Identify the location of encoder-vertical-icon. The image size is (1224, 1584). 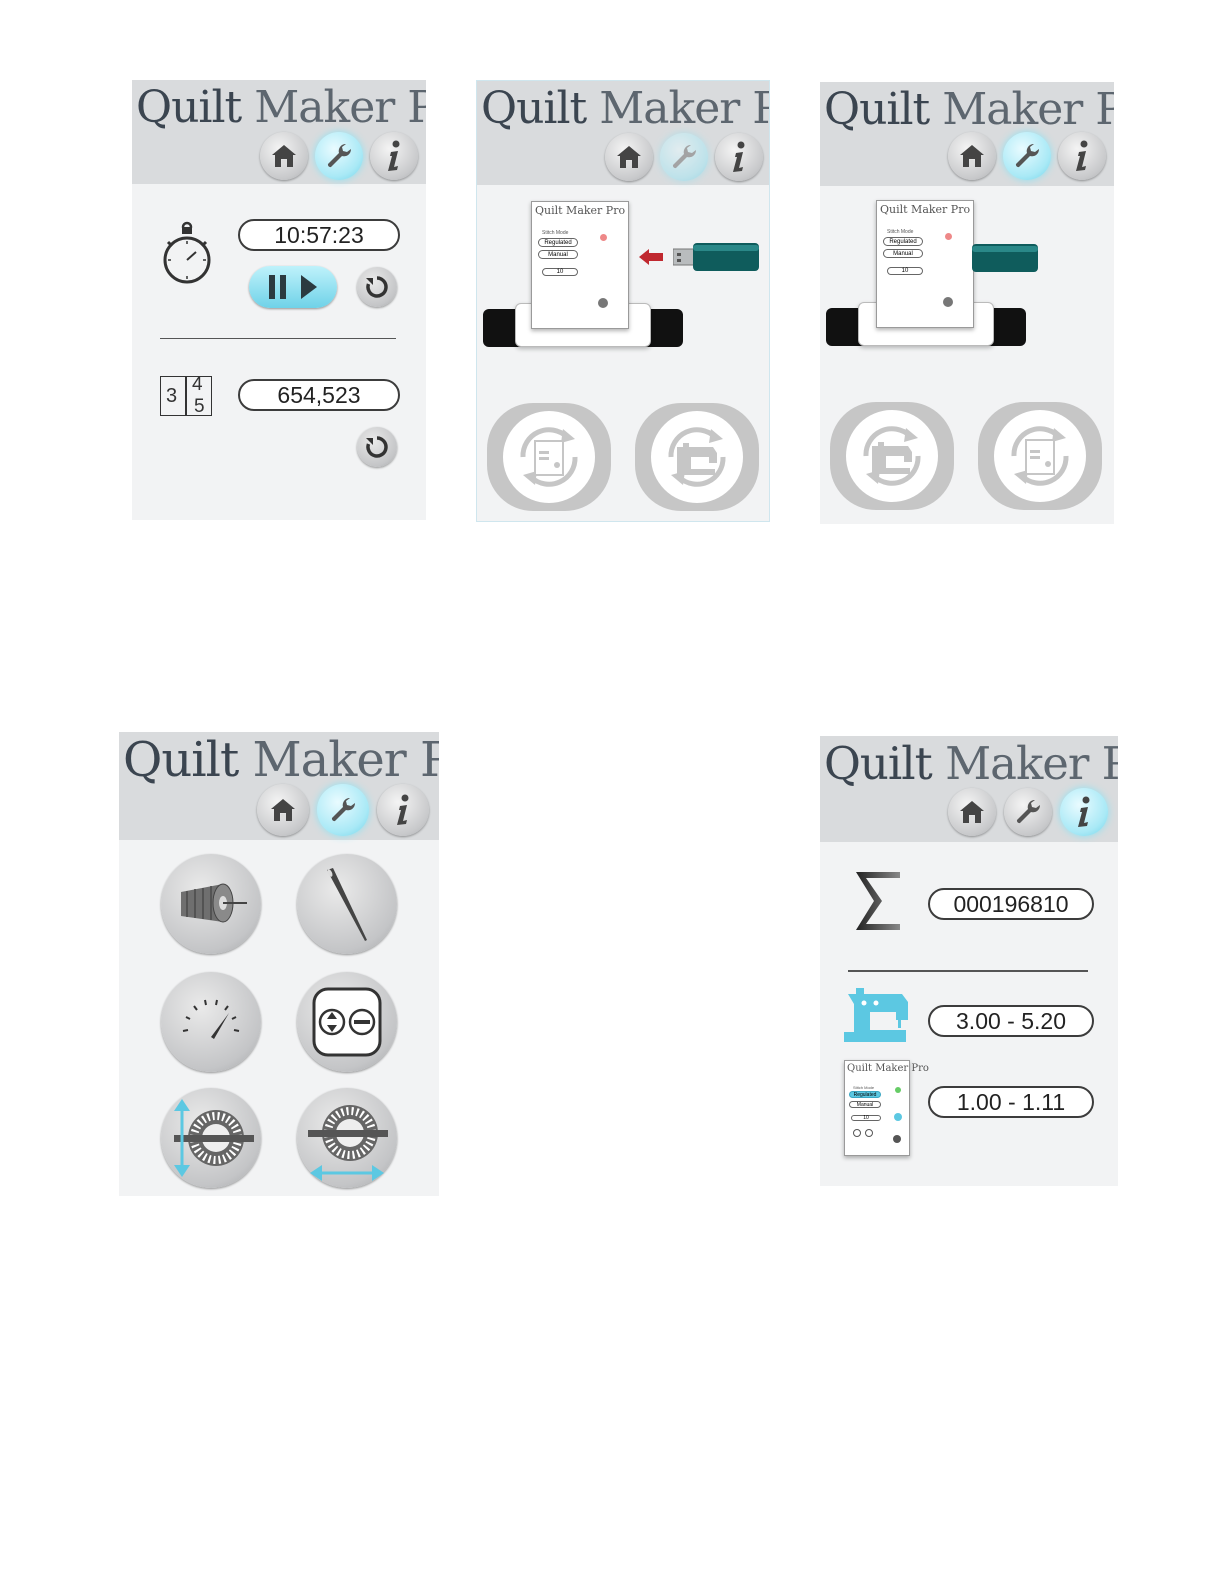
(214, 1138).